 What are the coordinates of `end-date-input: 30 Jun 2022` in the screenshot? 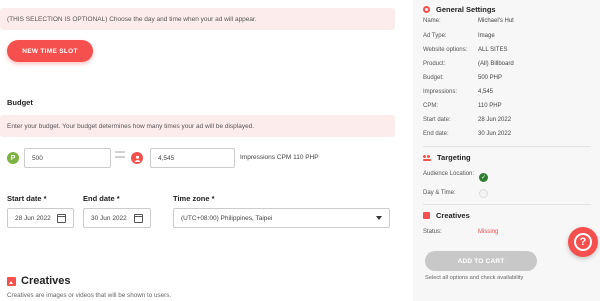 It's located at (117, 218).